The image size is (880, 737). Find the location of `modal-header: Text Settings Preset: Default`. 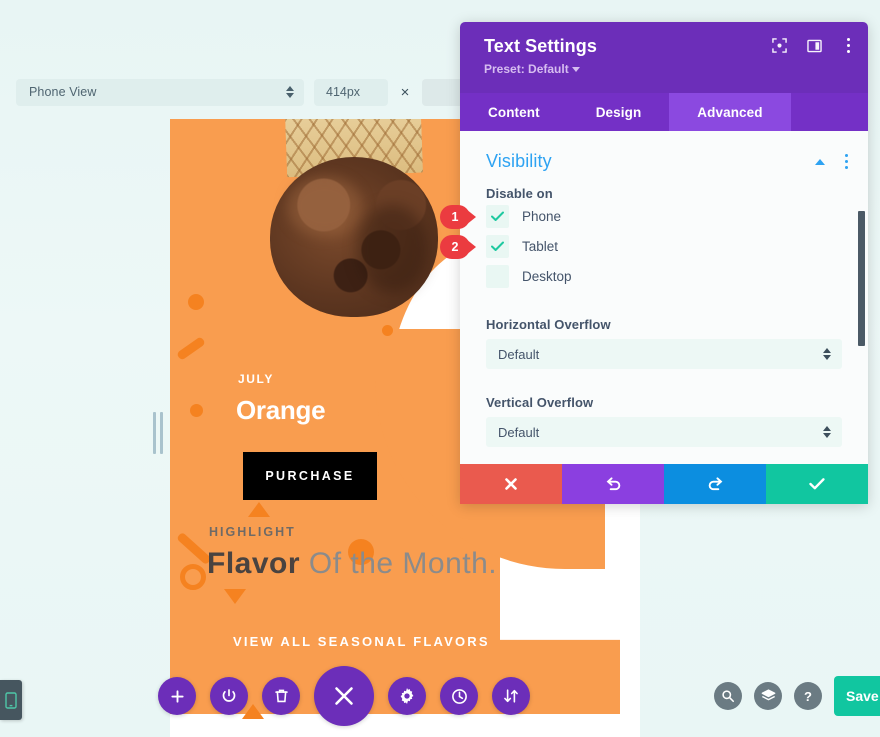

modal-header: Text Settings Preset: Default is located at coordinates (664, 57).